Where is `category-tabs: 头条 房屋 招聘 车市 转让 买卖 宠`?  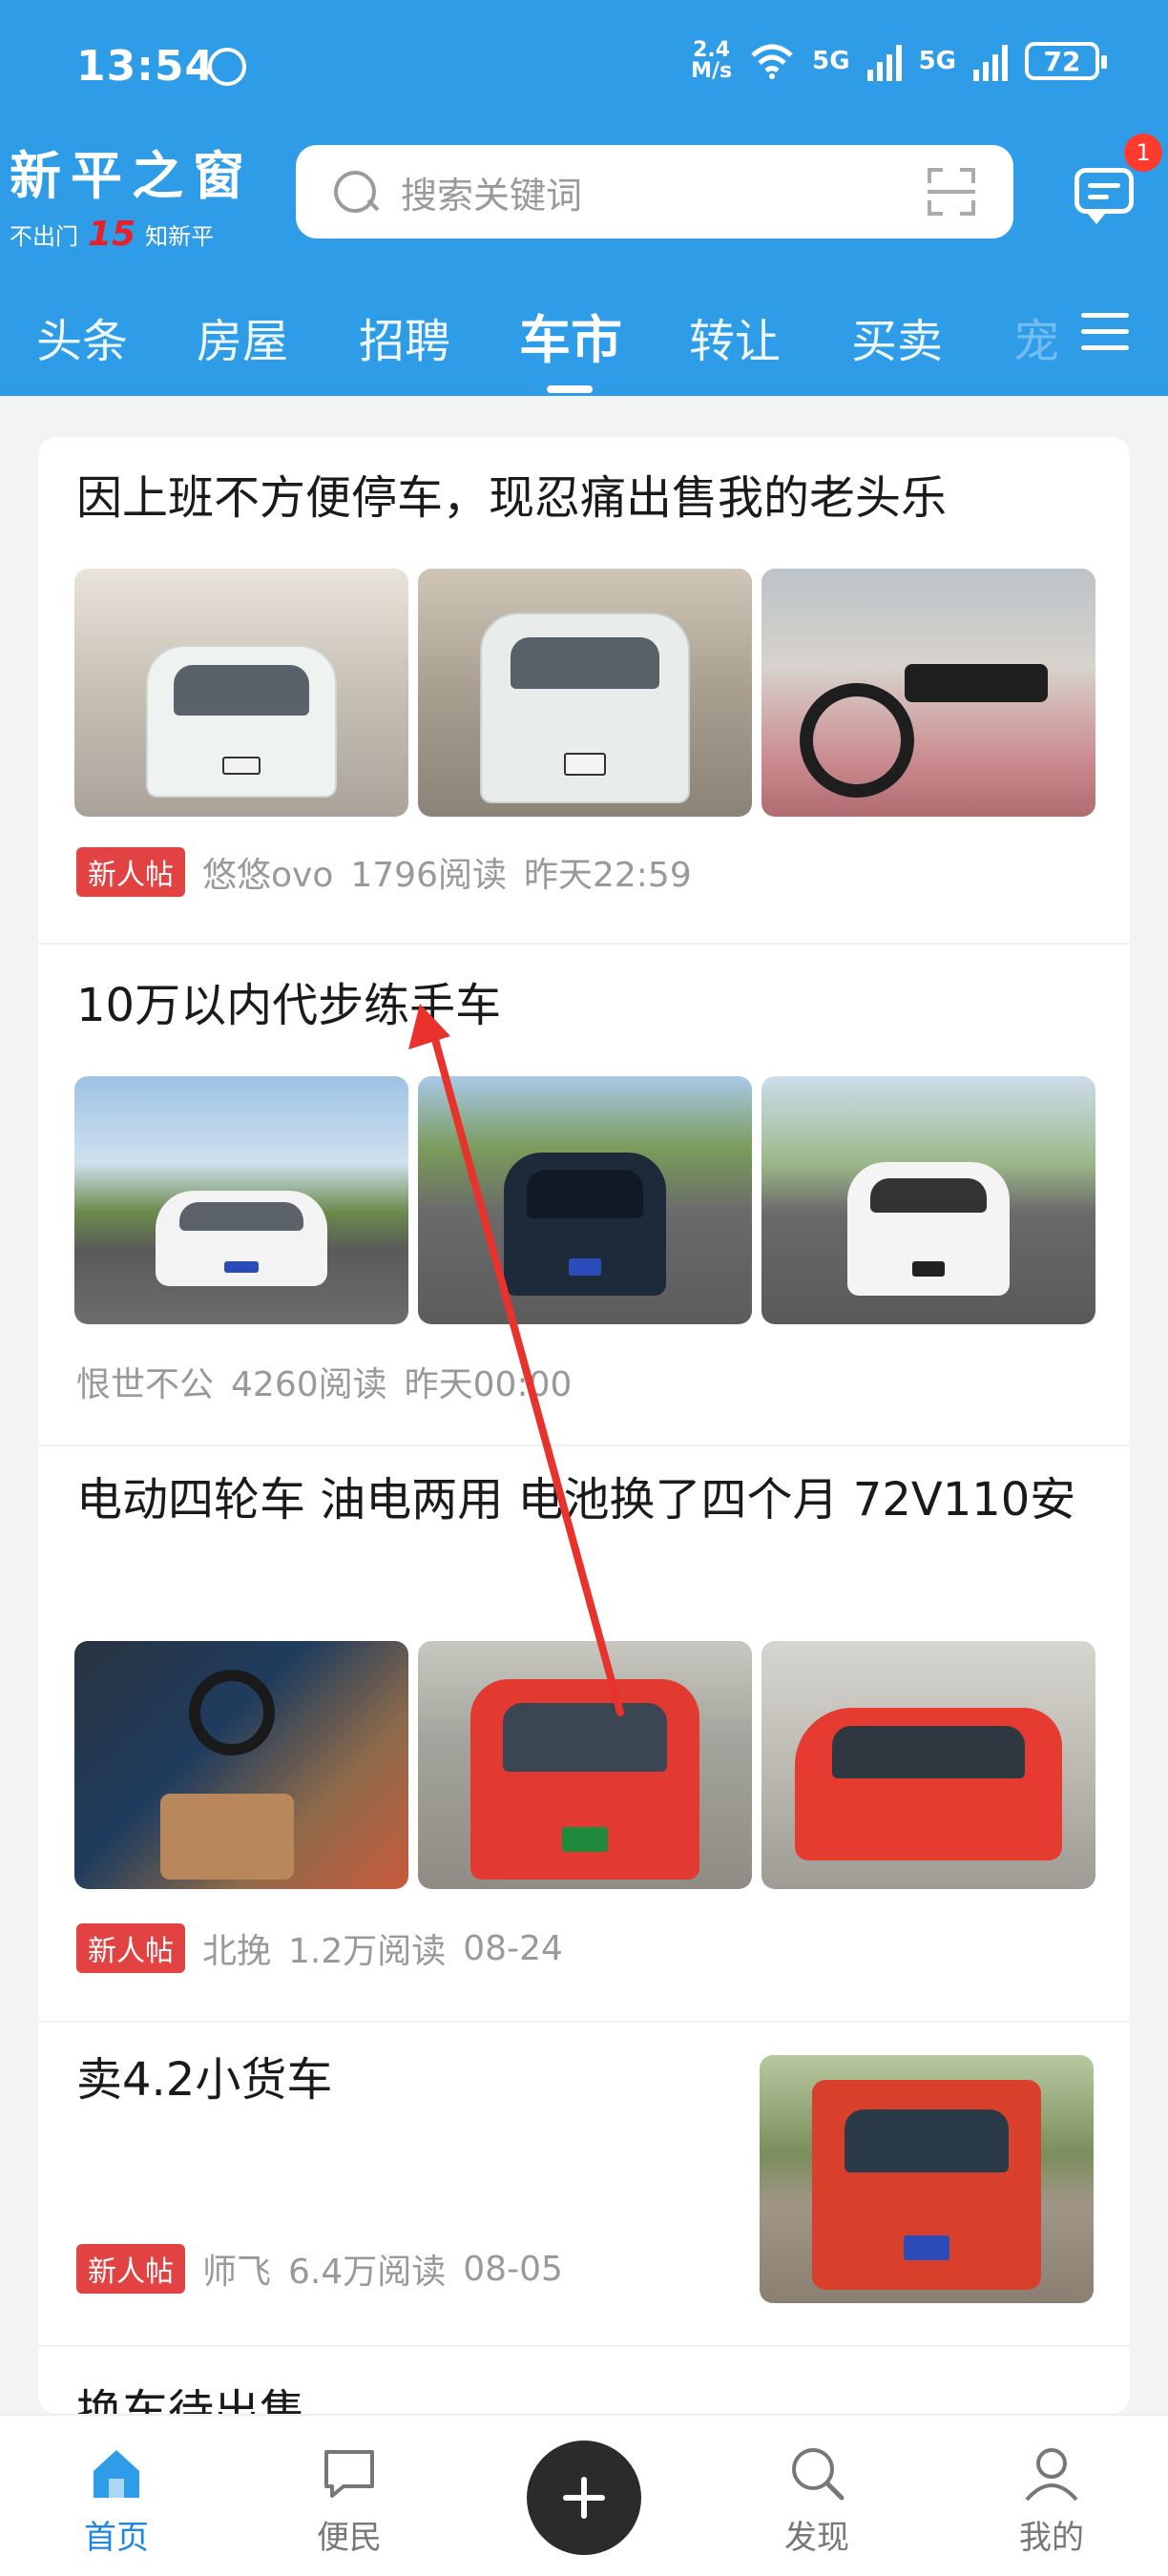
category-tabs: 头条 房屋 招聘 车市 转让 买卖 宠 is located at coordinates (584, 339).